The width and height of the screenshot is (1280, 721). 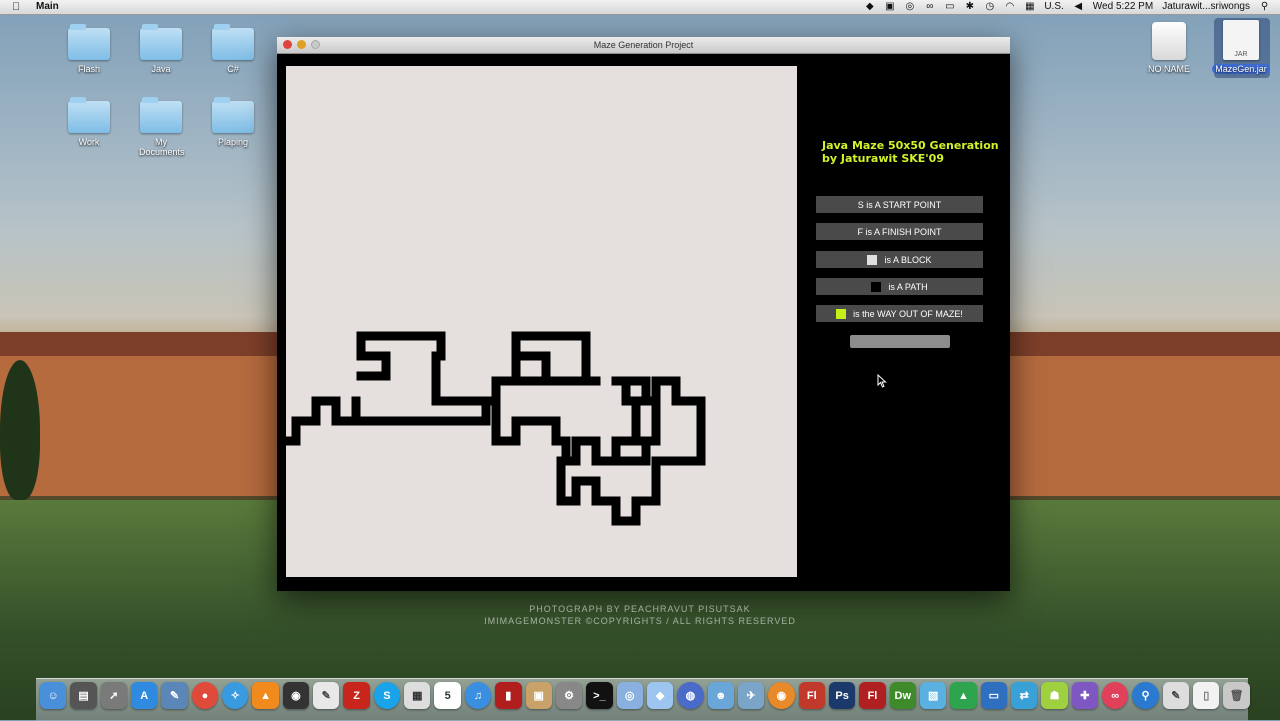 I want to click on network-globe-icon: ◍, so click(x=690, y=695).